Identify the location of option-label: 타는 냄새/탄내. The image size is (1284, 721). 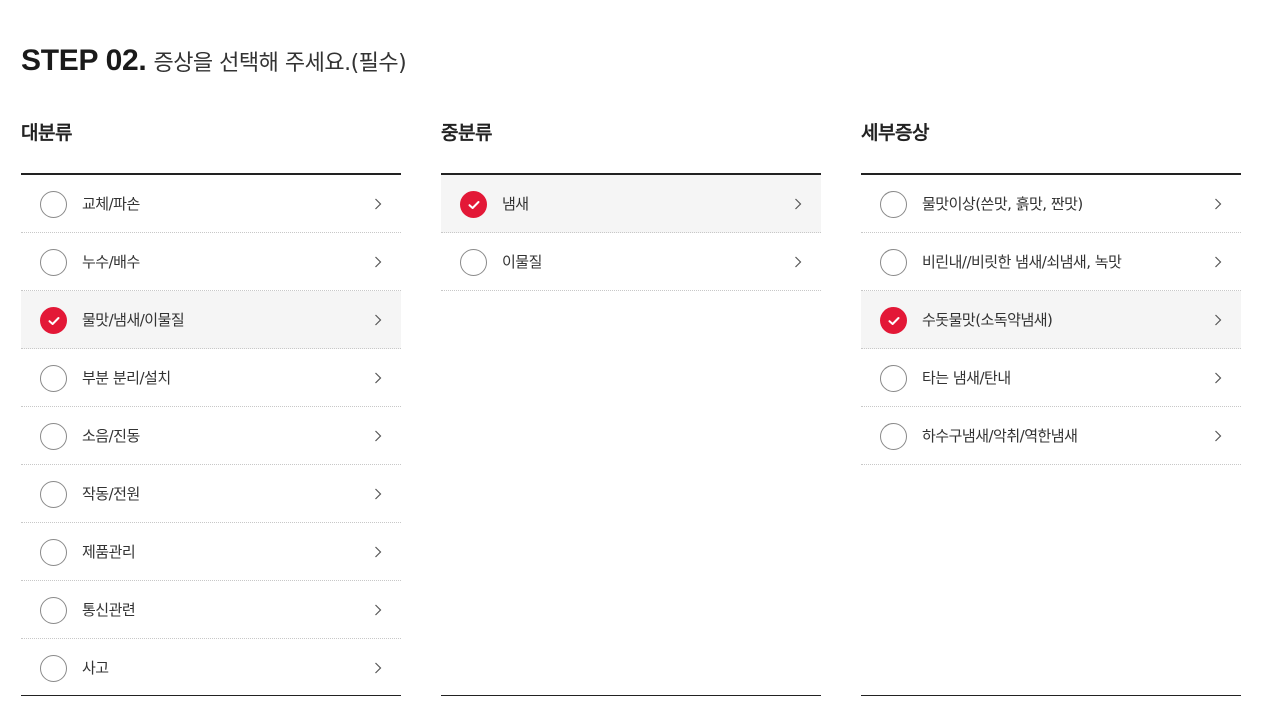
(966, 378).